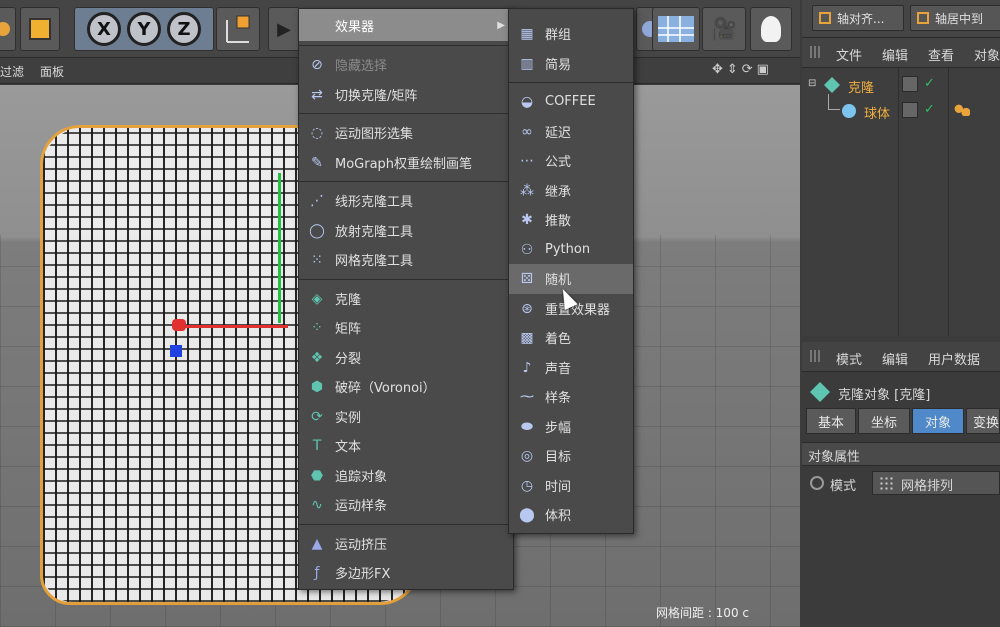  What do you see at coordinates (558, 369) in the screenshot?
I see `effector-item-label: 声音` at bounding box center [558, 369].